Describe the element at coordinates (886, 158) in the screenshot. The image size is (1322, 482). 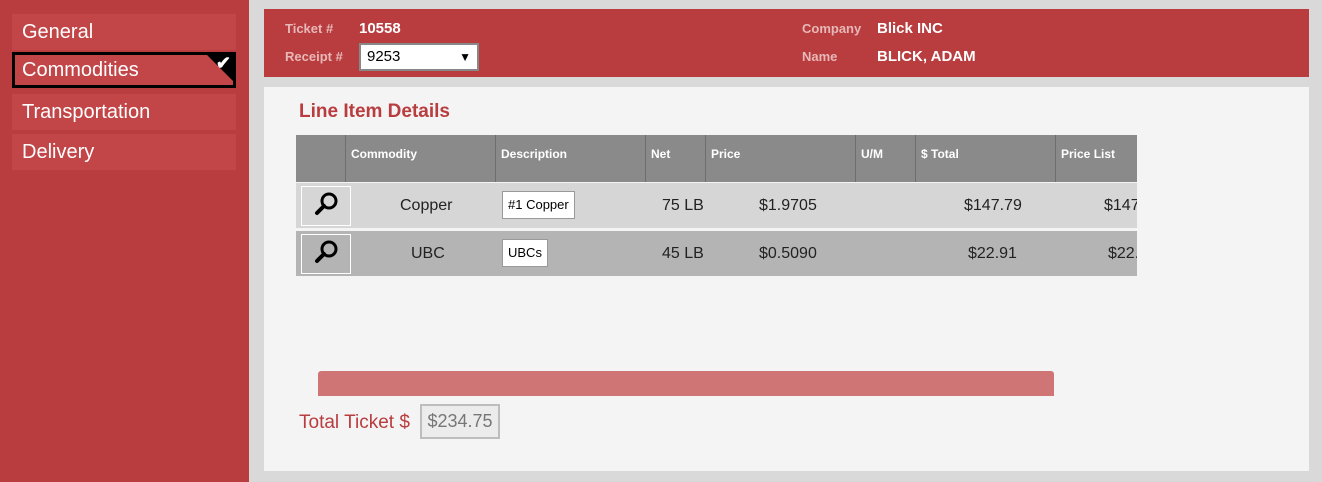
I see `column-header-um: U/M` at that location.